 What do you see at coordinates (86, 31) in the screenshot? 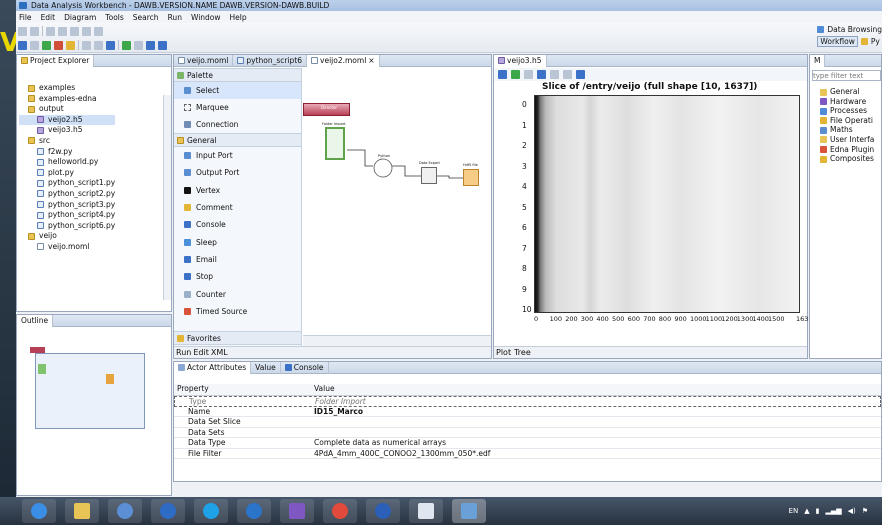
I see `copy-icon` at bounding box center [86, 31].